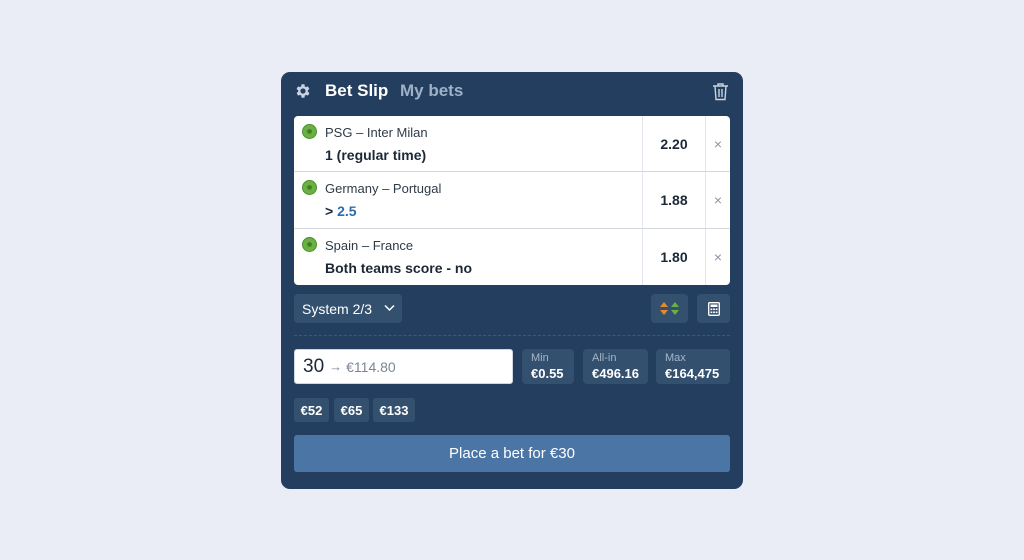 Image resolution: width=1024 pixels, height=560 pixels. What do you see at coordinates (356, 91) in the screenshot?
I see `tab-bet-slip: Bet Slip` at bounding box center [356, 91].